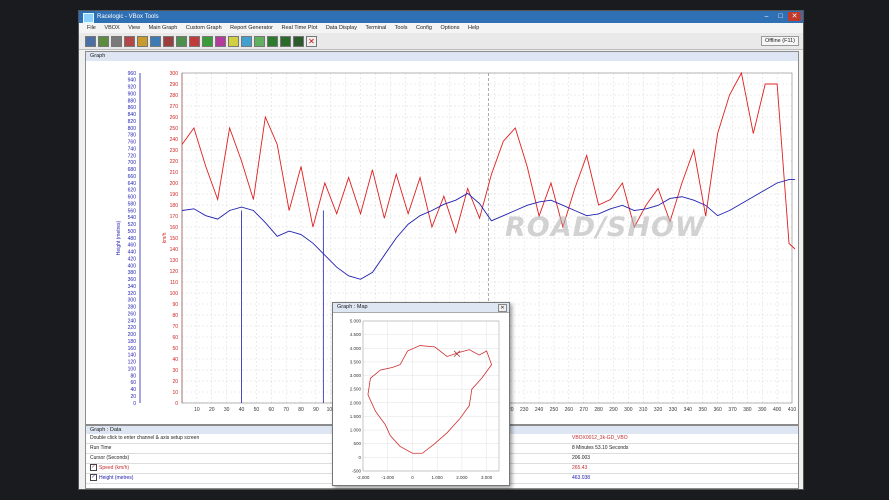  What do you see at coordinates (132, 149) in the screenshot?
I see `height-tick-label: 740` at bounding box center [132, 149].